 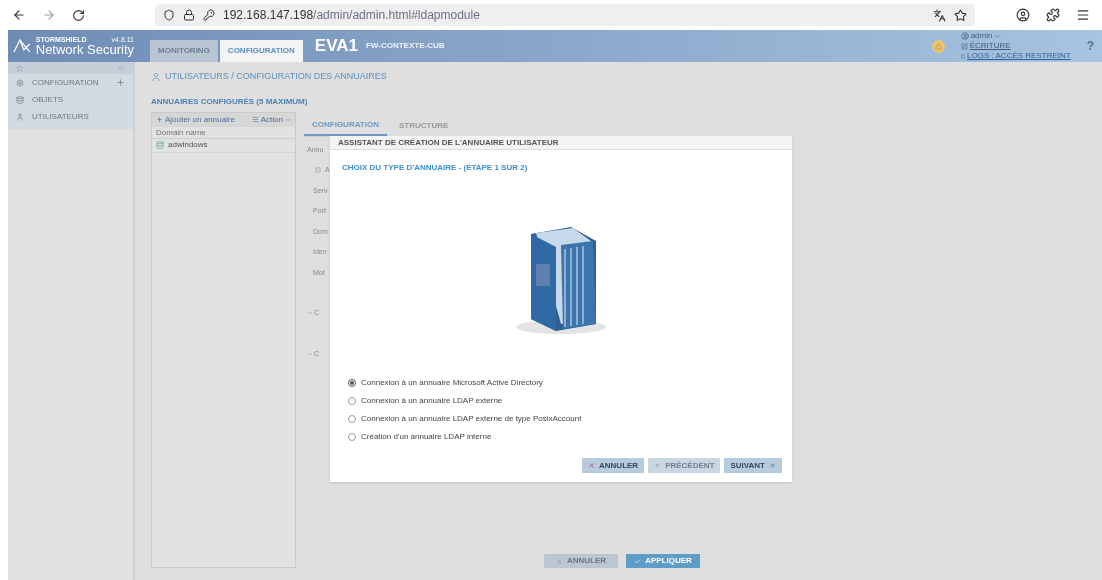 What do you see at coordinates (423, 125) in the screenshot?
I see `config-tab: STRUCTURE` at bounding box center [423, 125].